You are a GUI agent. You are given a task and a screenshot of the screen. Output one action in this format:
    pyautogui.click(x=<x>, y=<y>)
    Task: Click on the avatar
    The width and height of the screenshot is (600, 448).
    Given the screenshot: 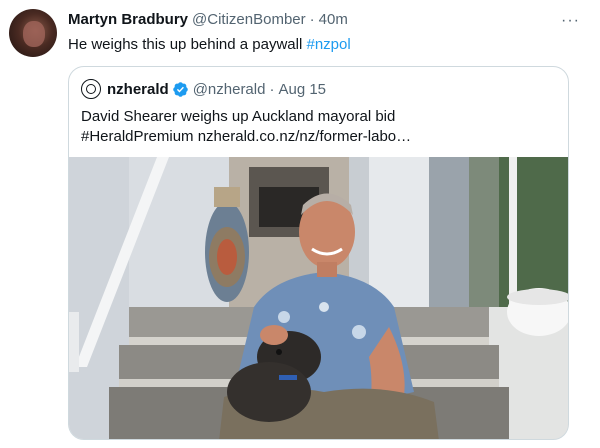 What is the action you would take?
    pyautogui.click(x=33, y=33)
    